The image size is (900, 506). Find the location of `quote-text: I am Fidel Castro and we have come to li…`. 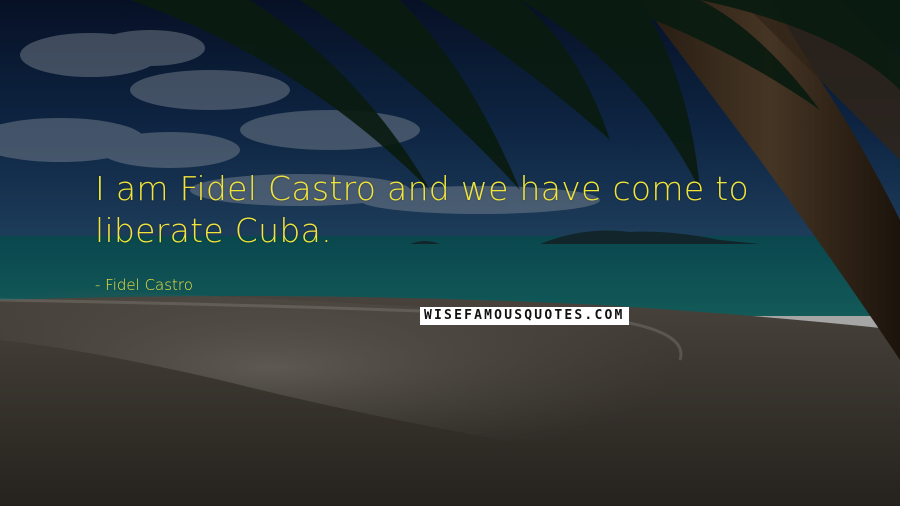

quote-text: I am Fidel Castro and we have come to li… is located at coordinates (422, 209).